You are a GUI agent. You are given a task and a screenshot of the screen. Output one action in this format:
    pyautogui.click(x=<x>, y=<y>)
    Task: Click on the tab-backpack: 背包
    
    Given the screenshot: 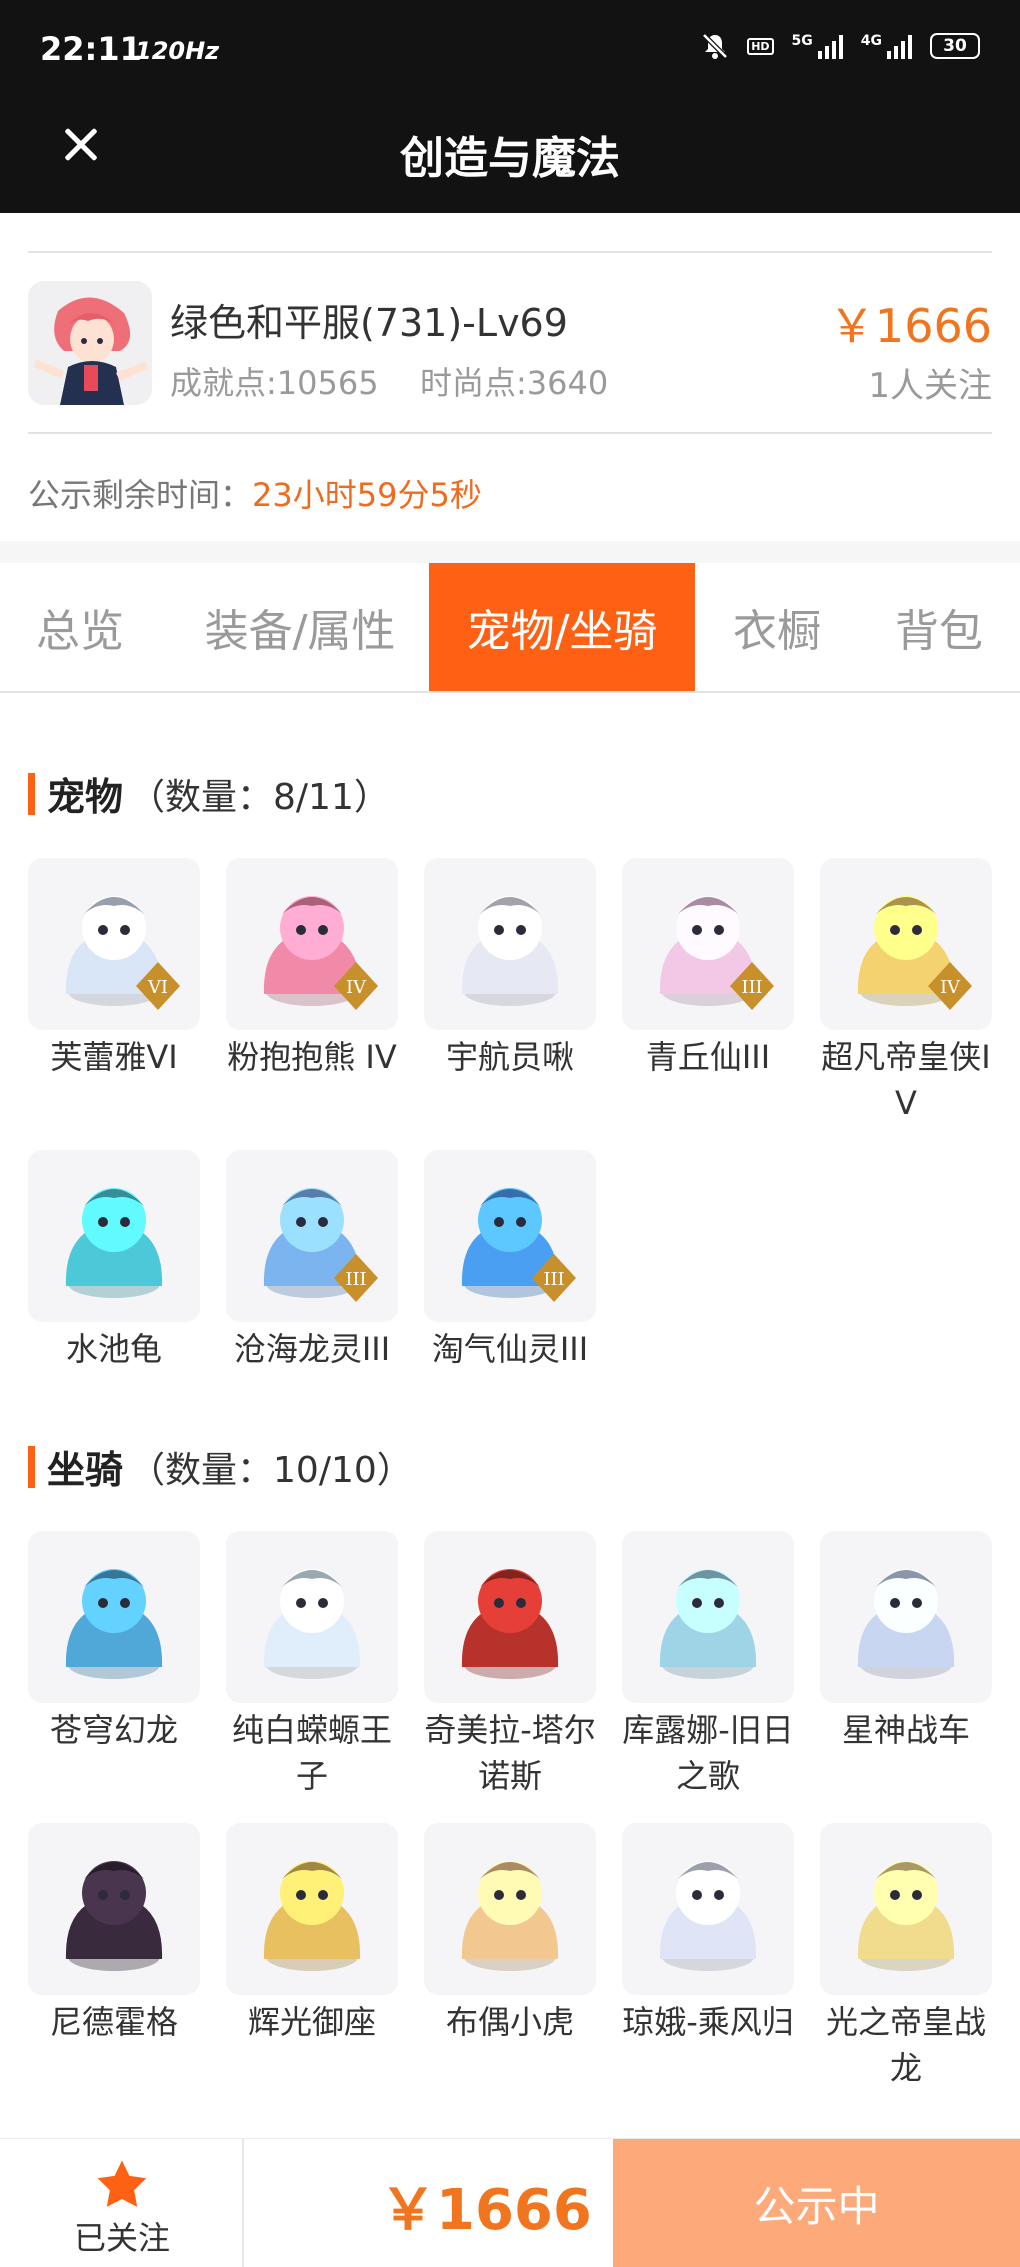 What is the action you would take?
    pyautogui.click(x=939, y=627)
    